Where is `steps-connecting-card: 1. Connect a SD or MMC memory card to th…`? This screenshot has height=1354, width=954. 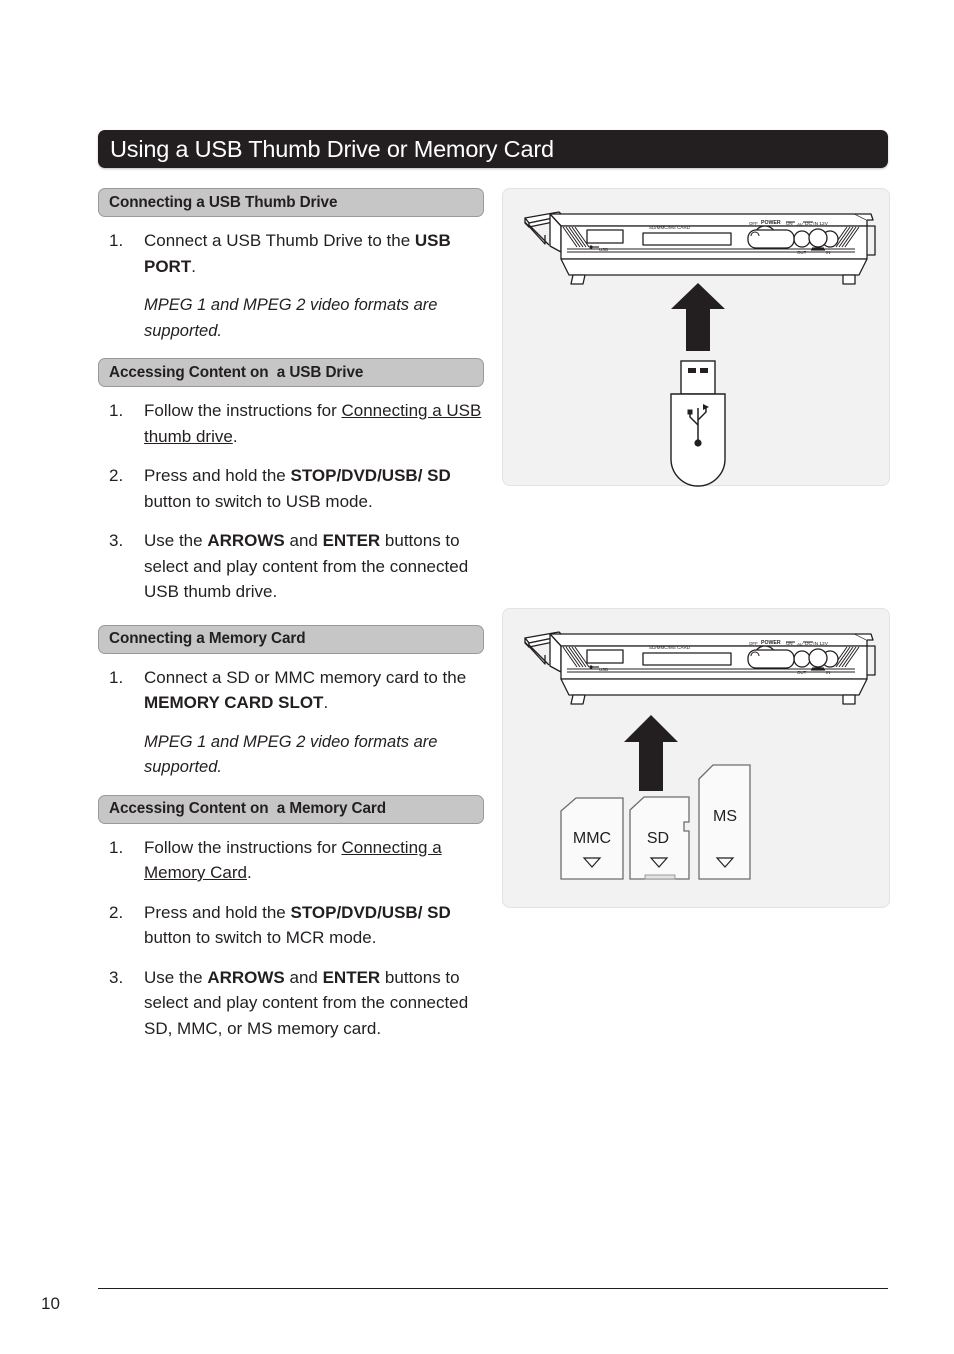
steps-connecting-card: 1. Connect a SD or MMC memory card to th… is located at coordinates (292, 690).